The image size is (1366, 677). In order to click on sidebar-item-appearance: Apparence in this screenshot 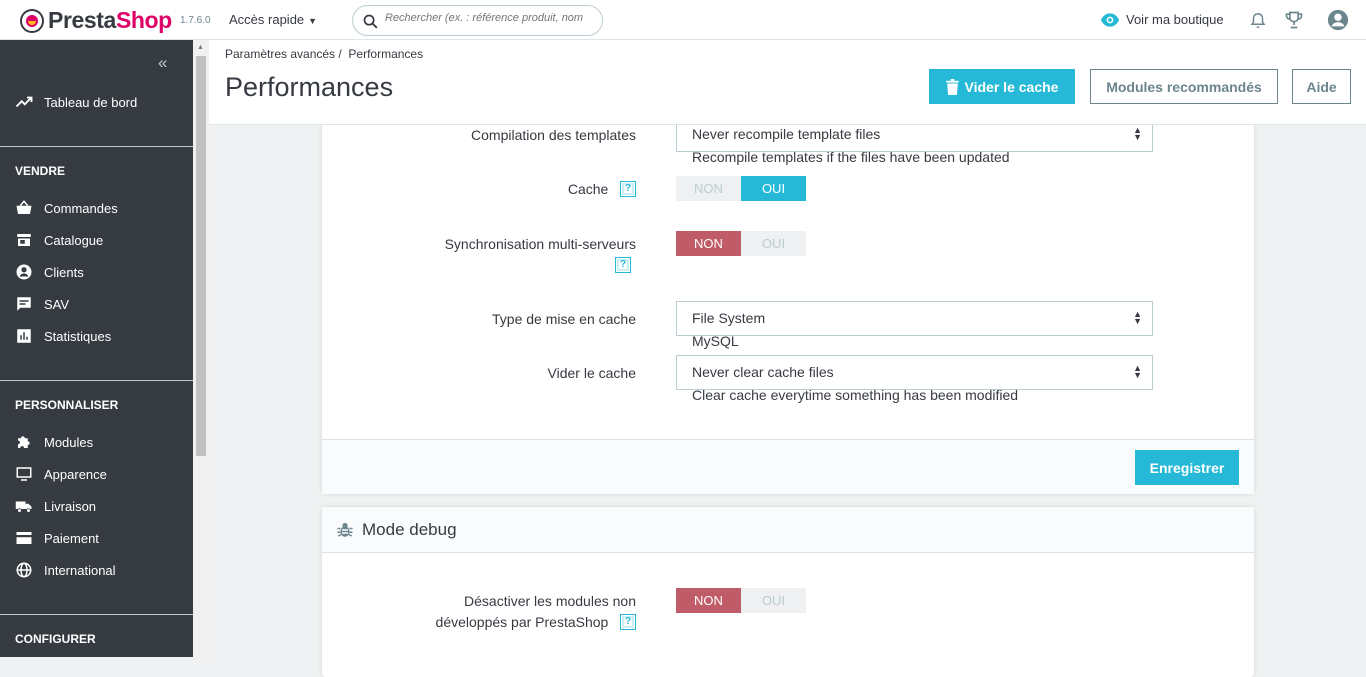, I will do `click(61, 474)`.